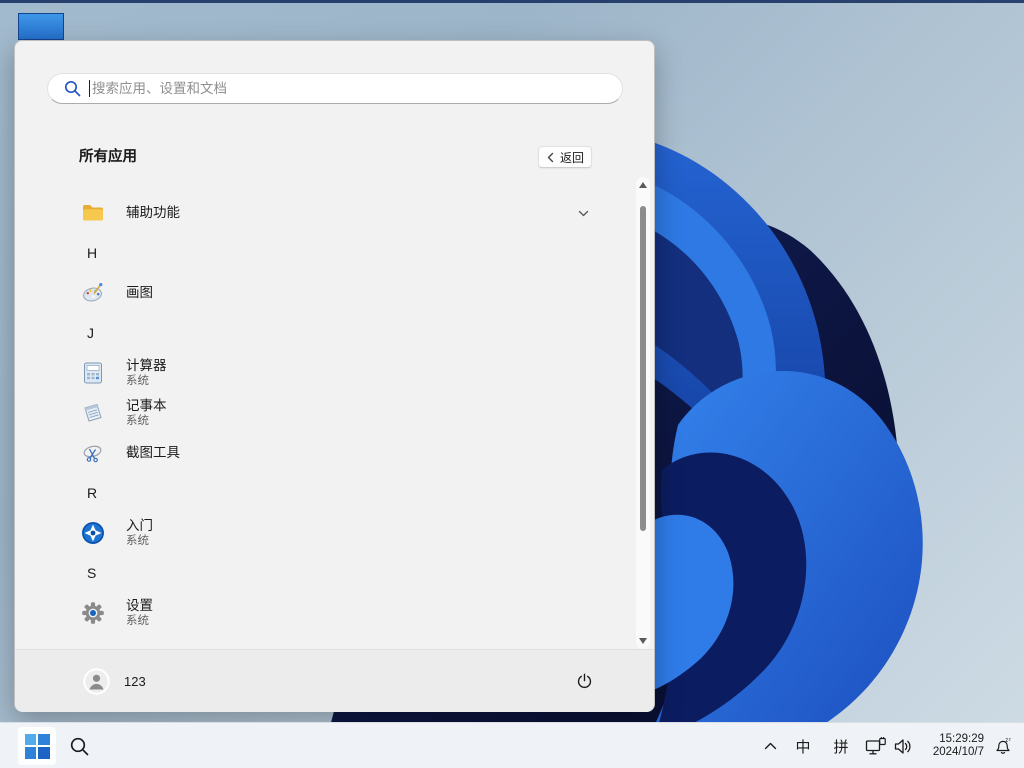 Image resolution: width=1024 pixels, height=768 pixels. Describe the element at coordinates (90, 333) in the screenshot. I see `section-letter-label: J` at that location.